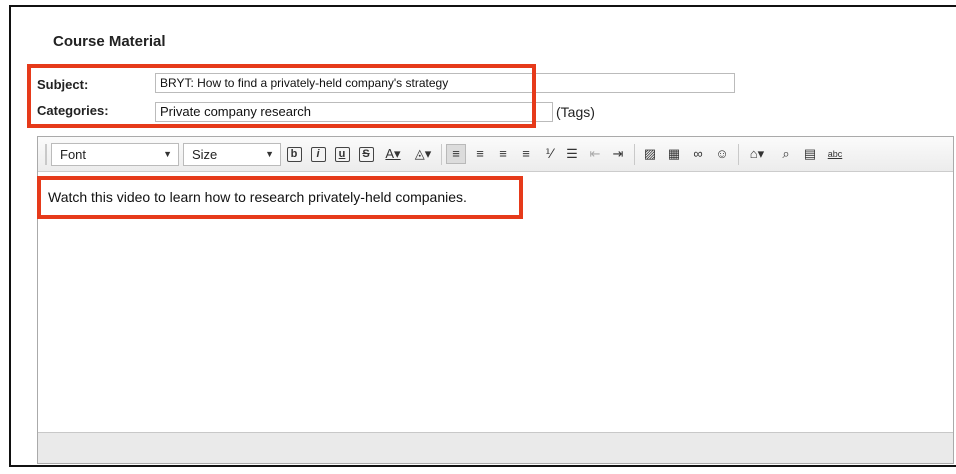  I want to click on page-title: Course Material, so click(109, 41).